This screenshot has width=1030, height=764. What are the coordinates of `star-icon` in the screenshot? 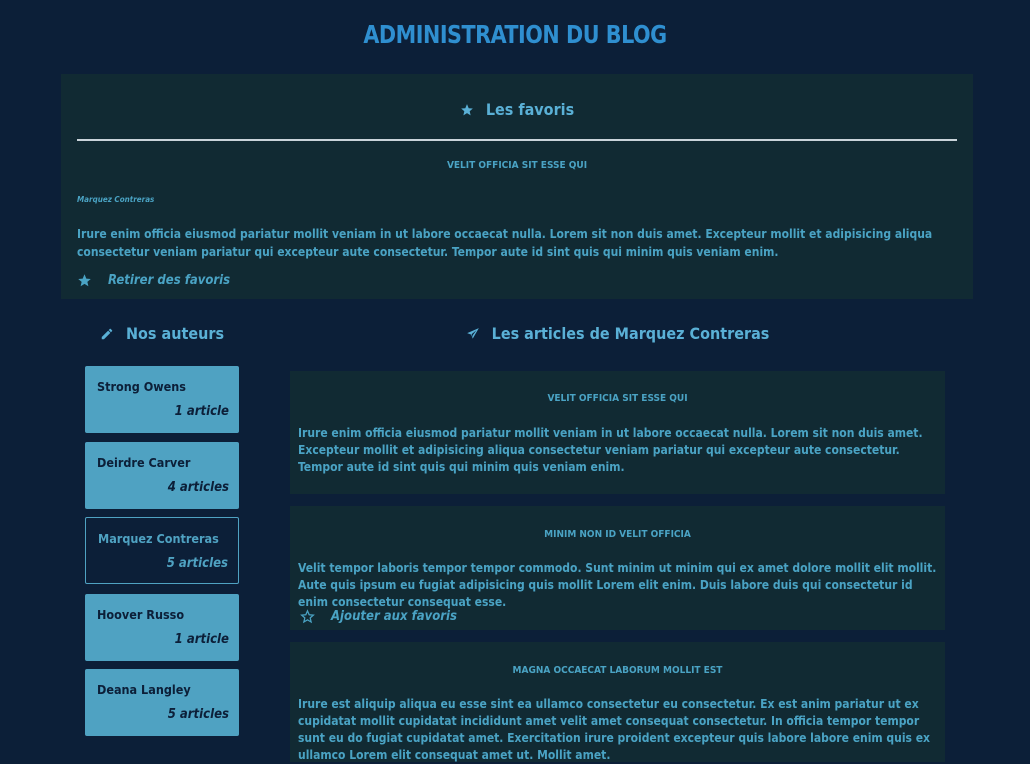 It's located at (467, 110).